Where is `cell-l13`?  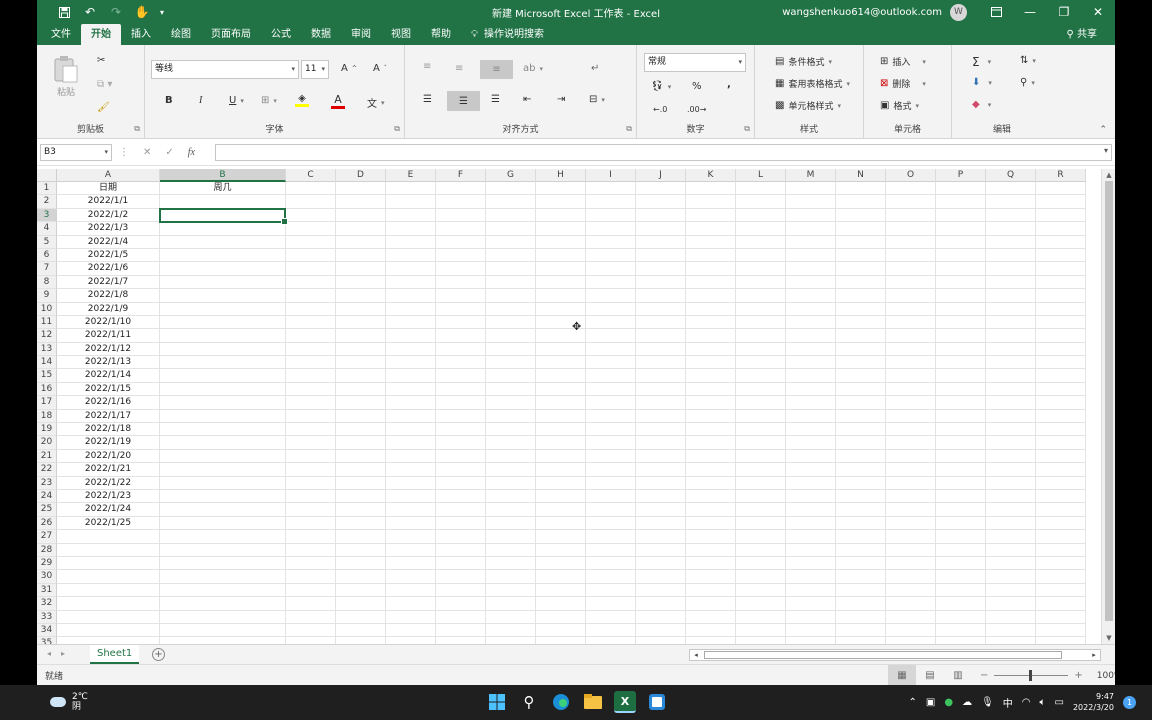
cell-l13 is located at coordinates (761, 349).